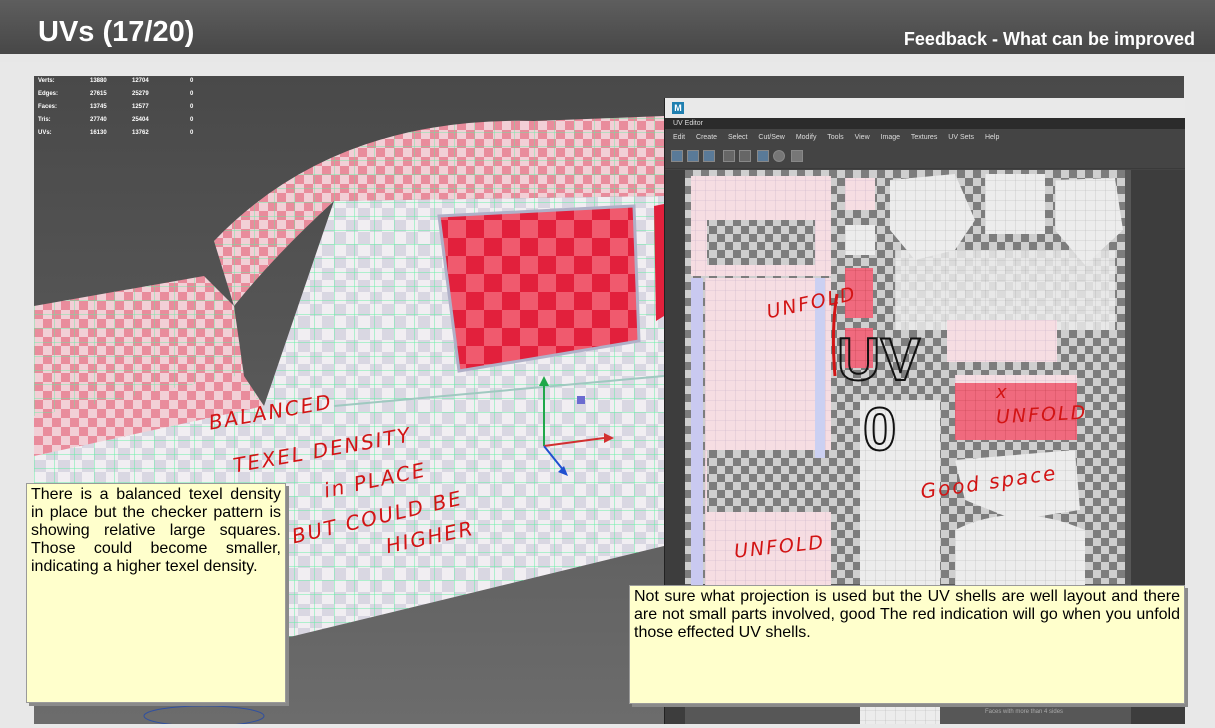 This screenshot has height=728, width=1215. I want to click on menu-edit: Edit, so click(679, 137).